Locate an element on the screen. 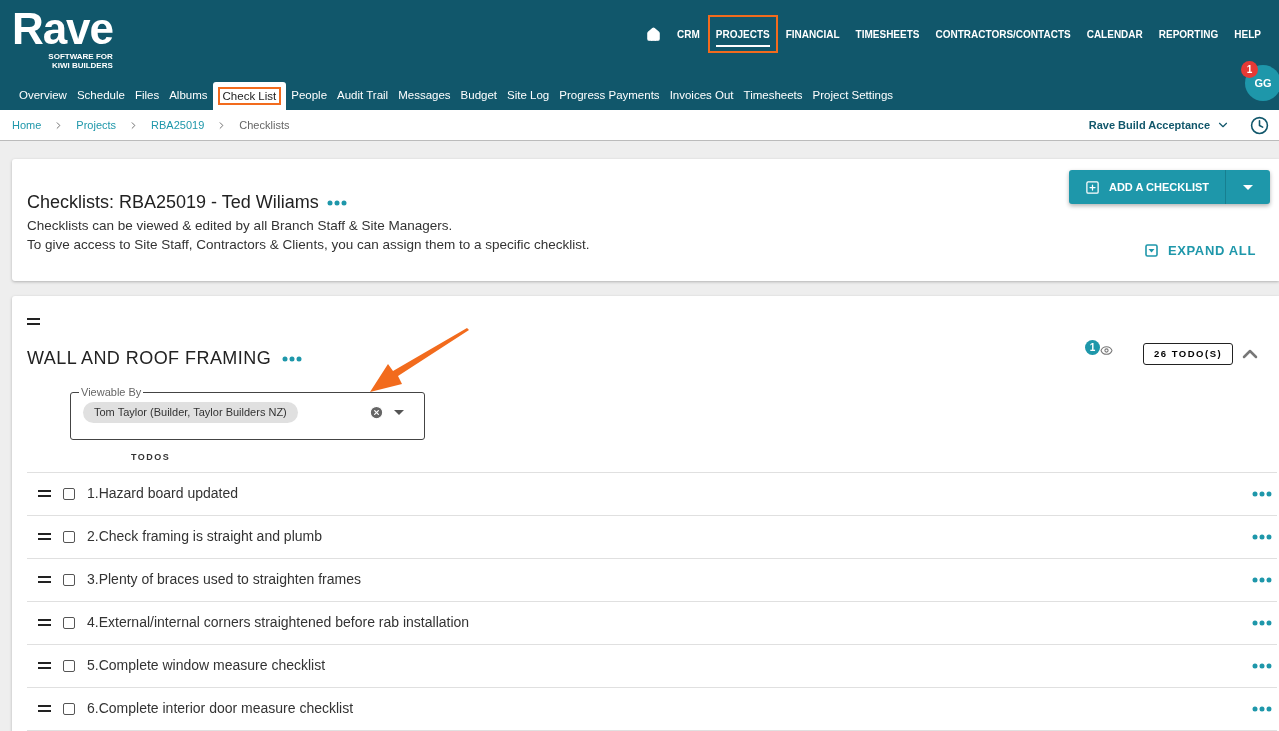  user-chip: Tom Taylor (Builder, Taylor Builders NZ) is located at coordinates (190, 412).